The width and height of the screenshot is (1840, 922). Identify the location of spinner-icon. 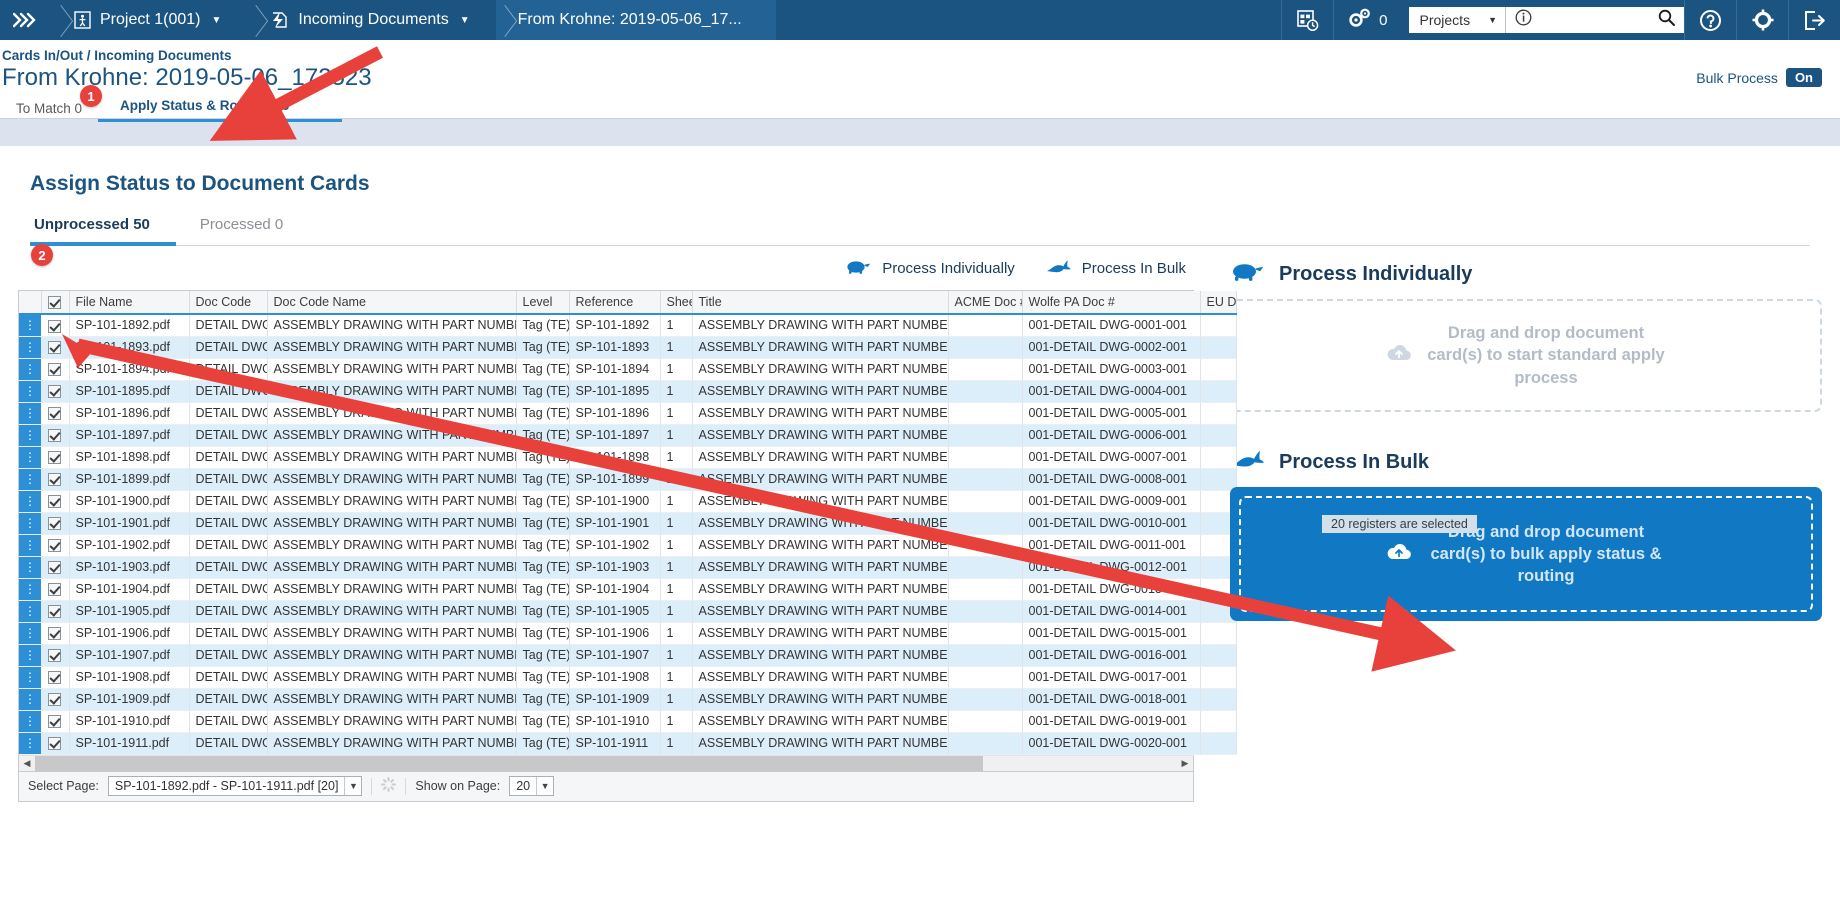
(389, 786).